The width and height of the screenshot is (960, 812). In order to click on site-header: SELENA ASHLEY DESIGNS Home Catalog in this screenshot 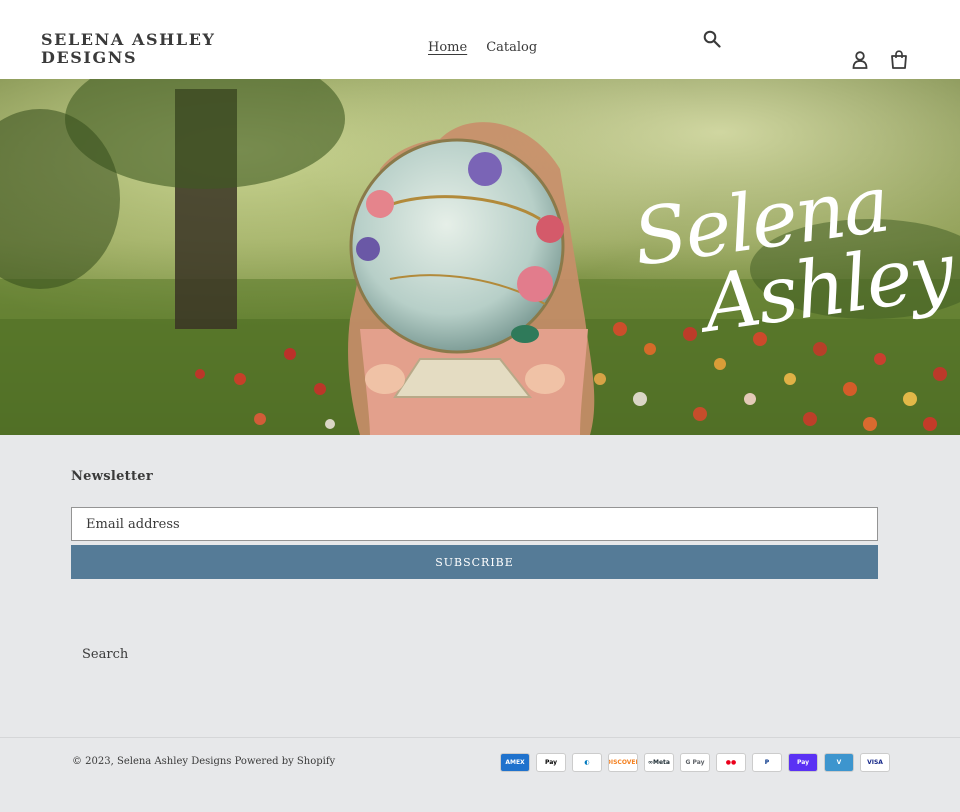, I will do `click(480, 39)`.